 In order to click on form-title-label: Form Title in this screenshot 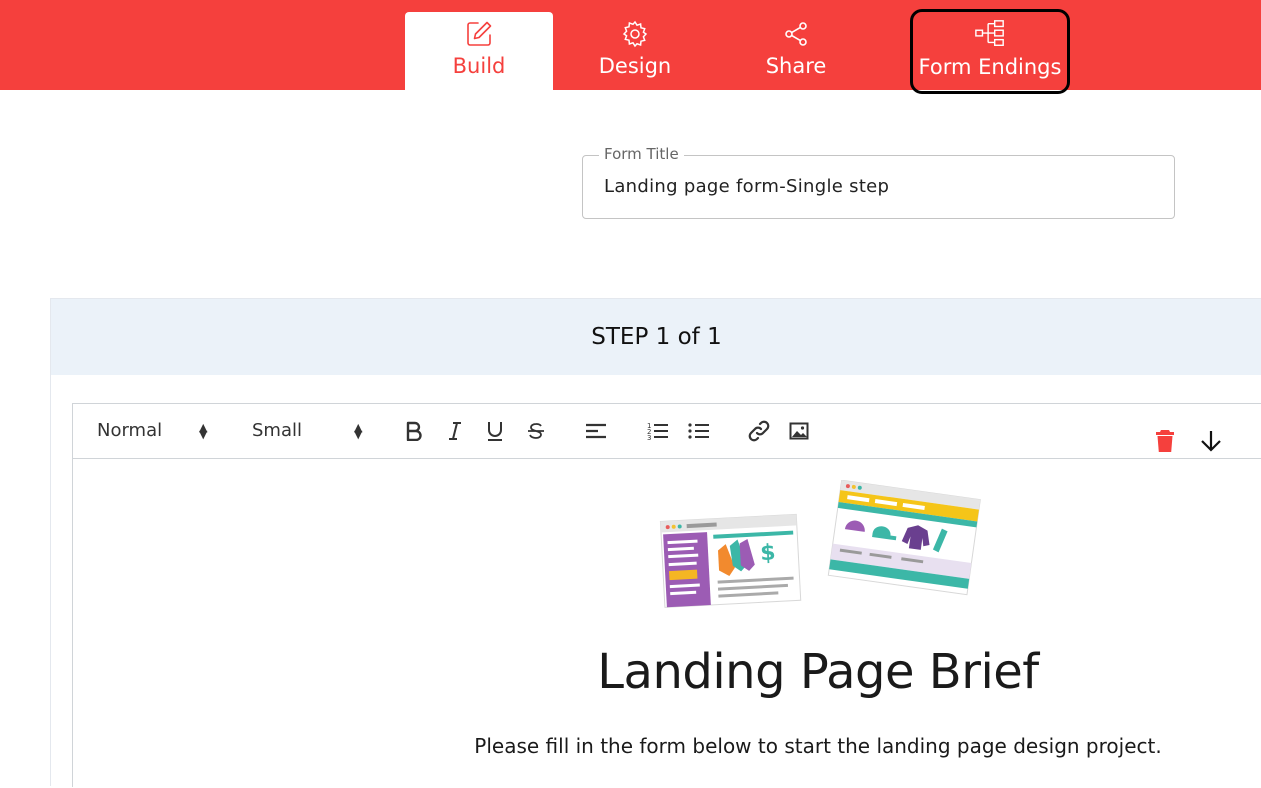, I will do `click(641, 154)`.